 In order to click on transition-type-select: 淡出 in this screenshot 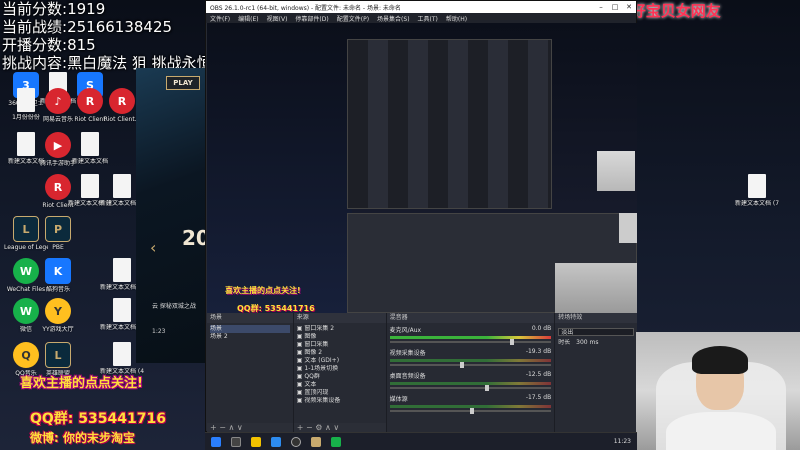, I will do `click(596, 332)`.